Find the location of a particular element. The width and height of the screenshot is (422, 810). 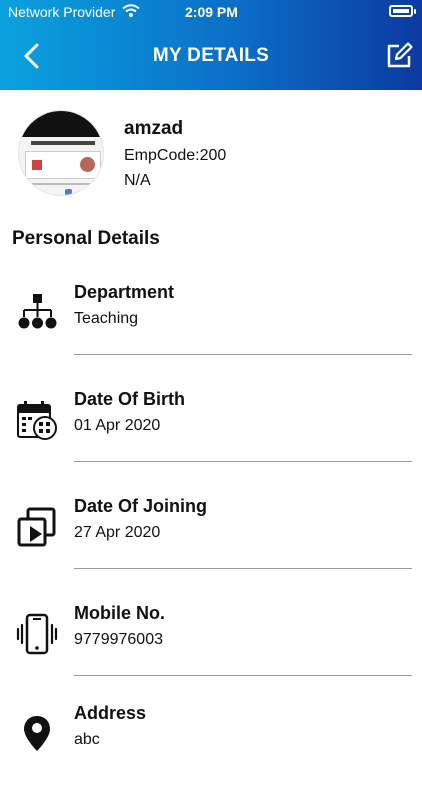

avatar is located at coordinates (61, 153).